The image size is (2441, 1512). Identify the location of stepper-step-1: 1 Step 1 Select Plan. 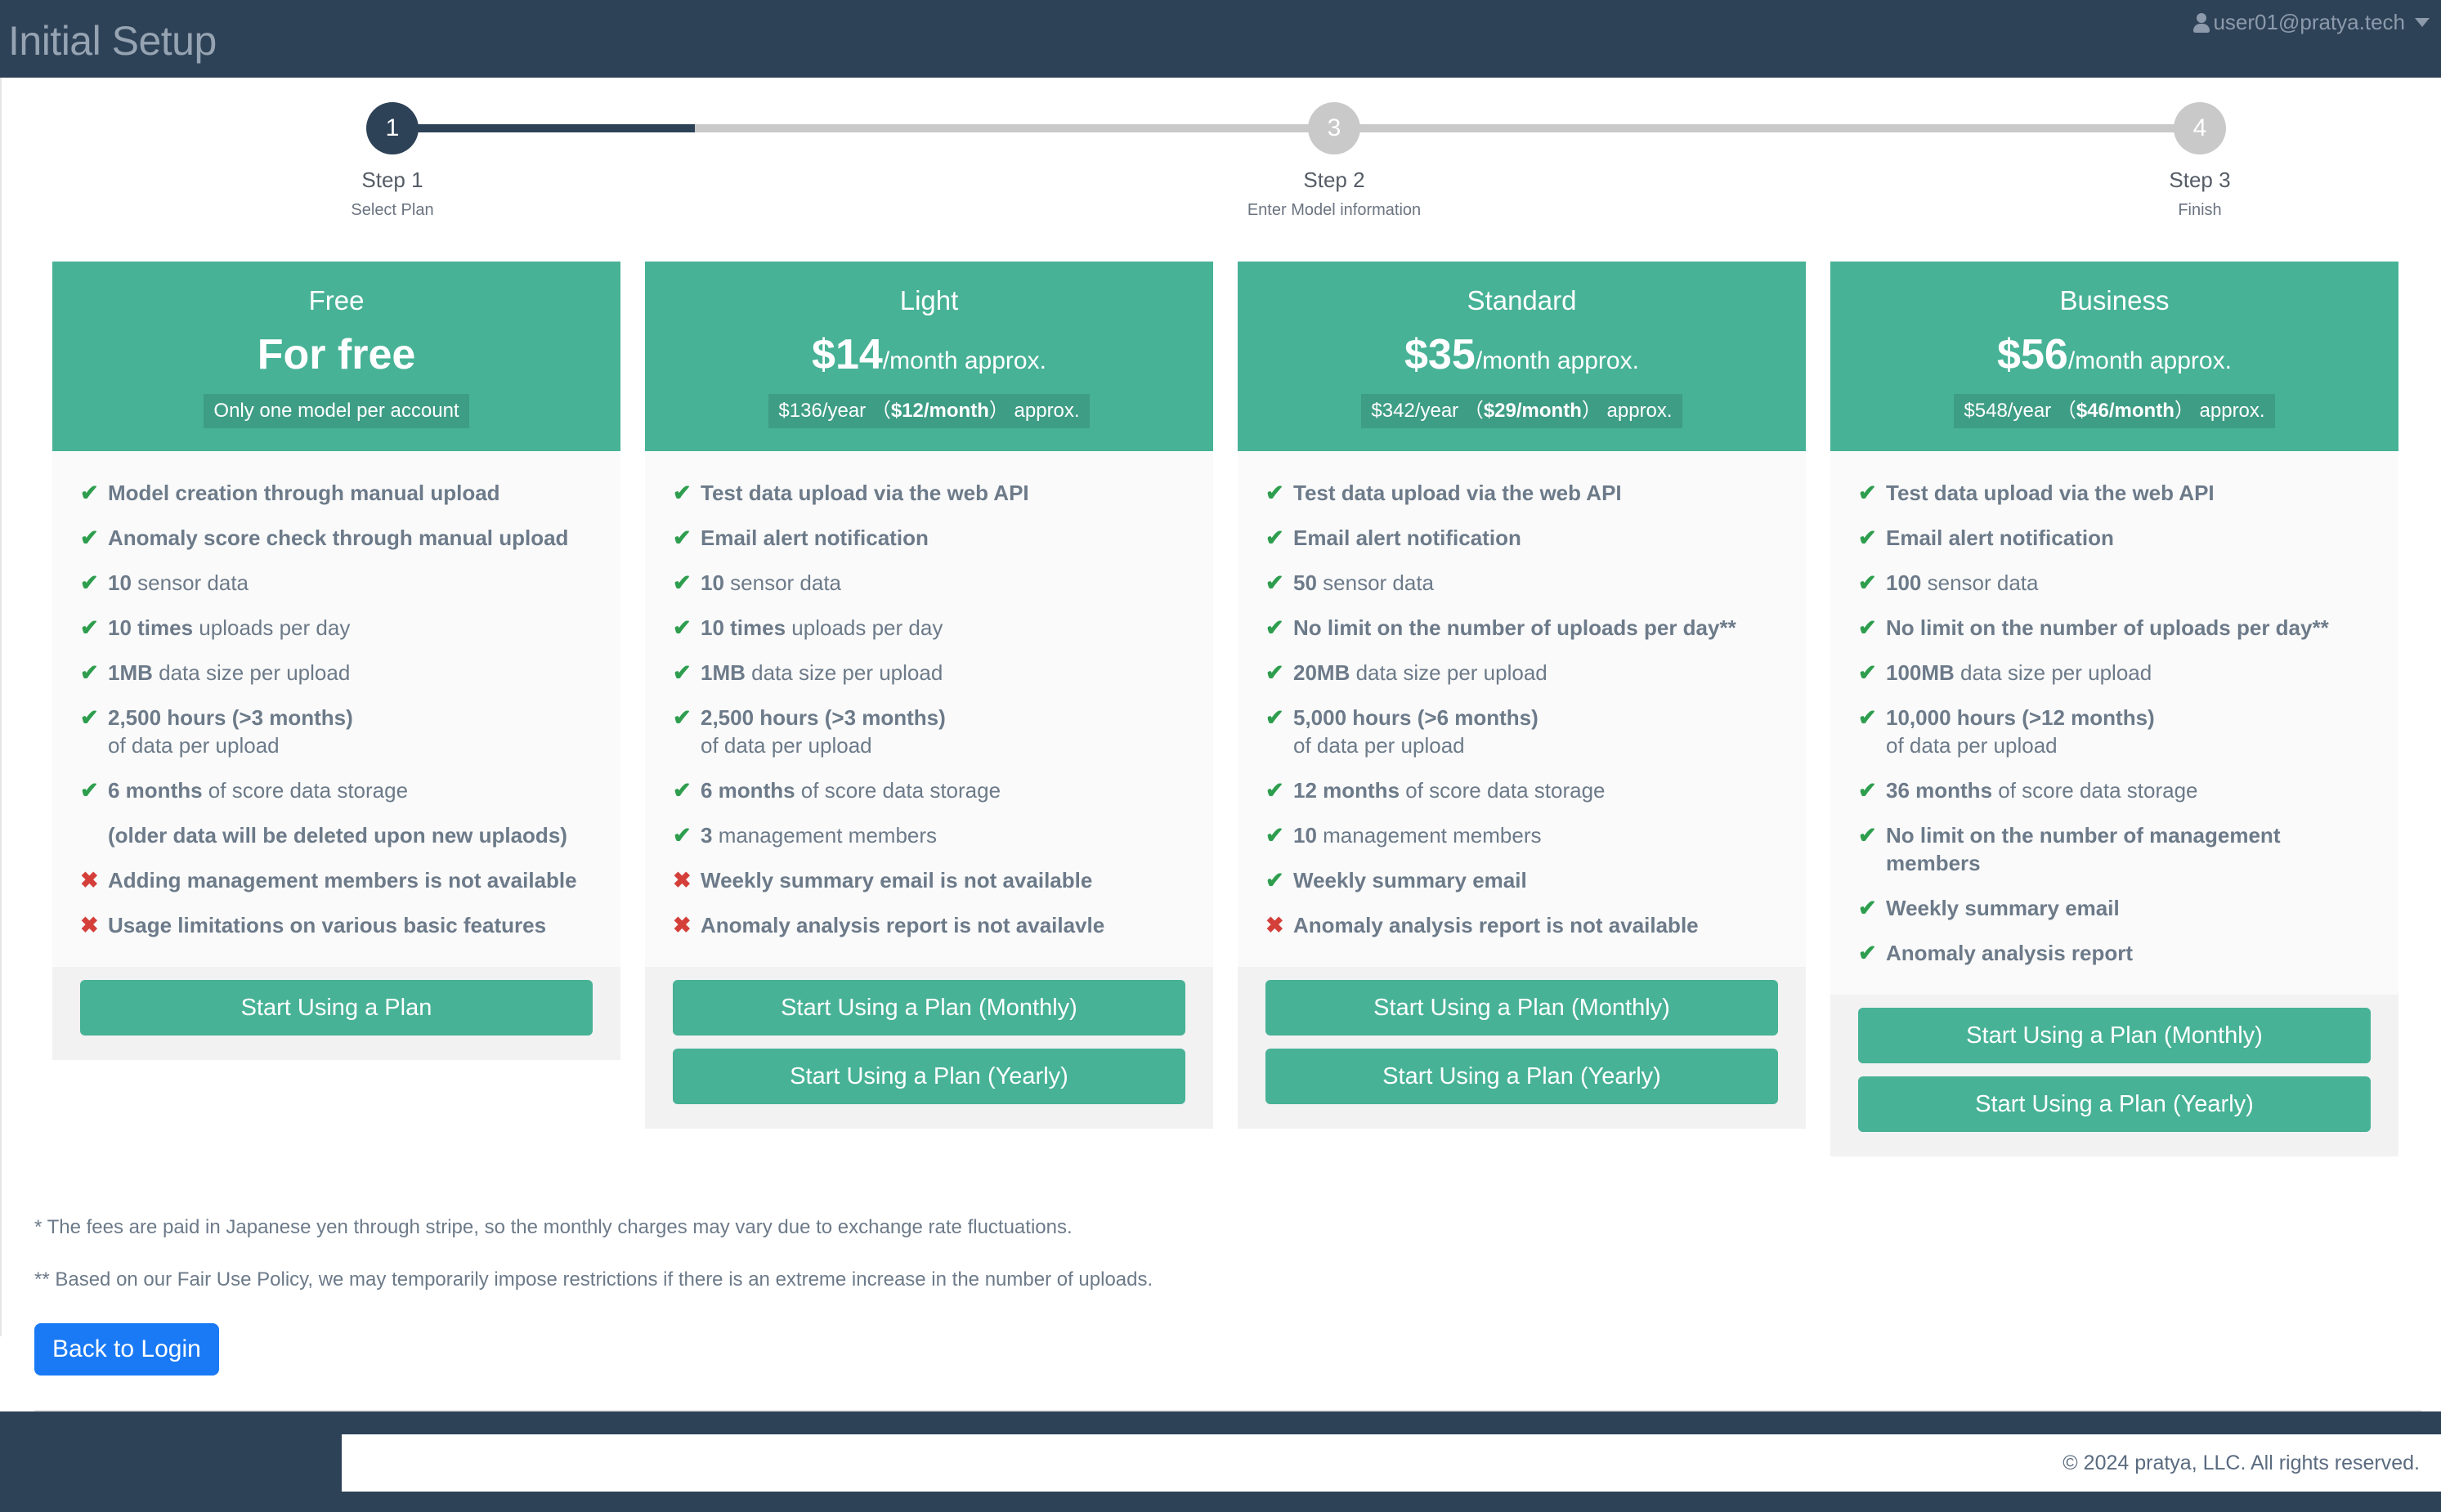
(392, 161).